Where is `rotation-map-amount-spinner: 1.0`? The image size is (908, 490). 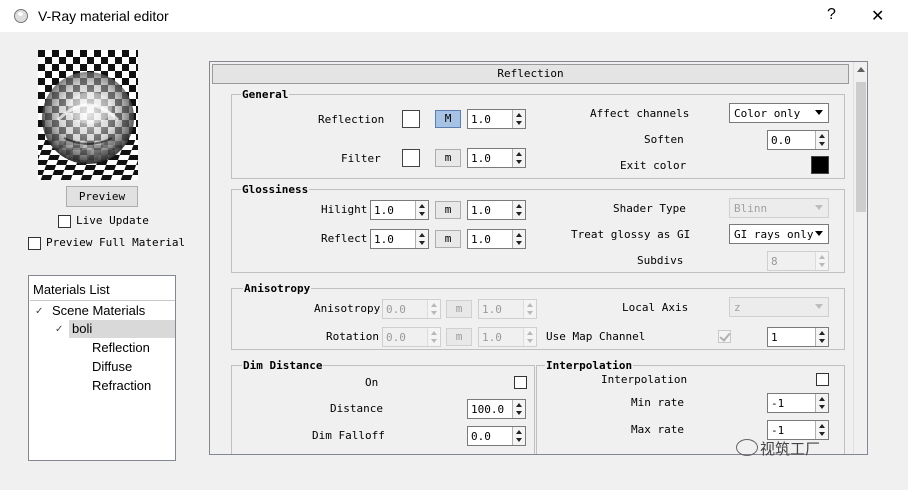
rotation-map-amount-spinner: 1.0 is located at coordinates (507, 337).